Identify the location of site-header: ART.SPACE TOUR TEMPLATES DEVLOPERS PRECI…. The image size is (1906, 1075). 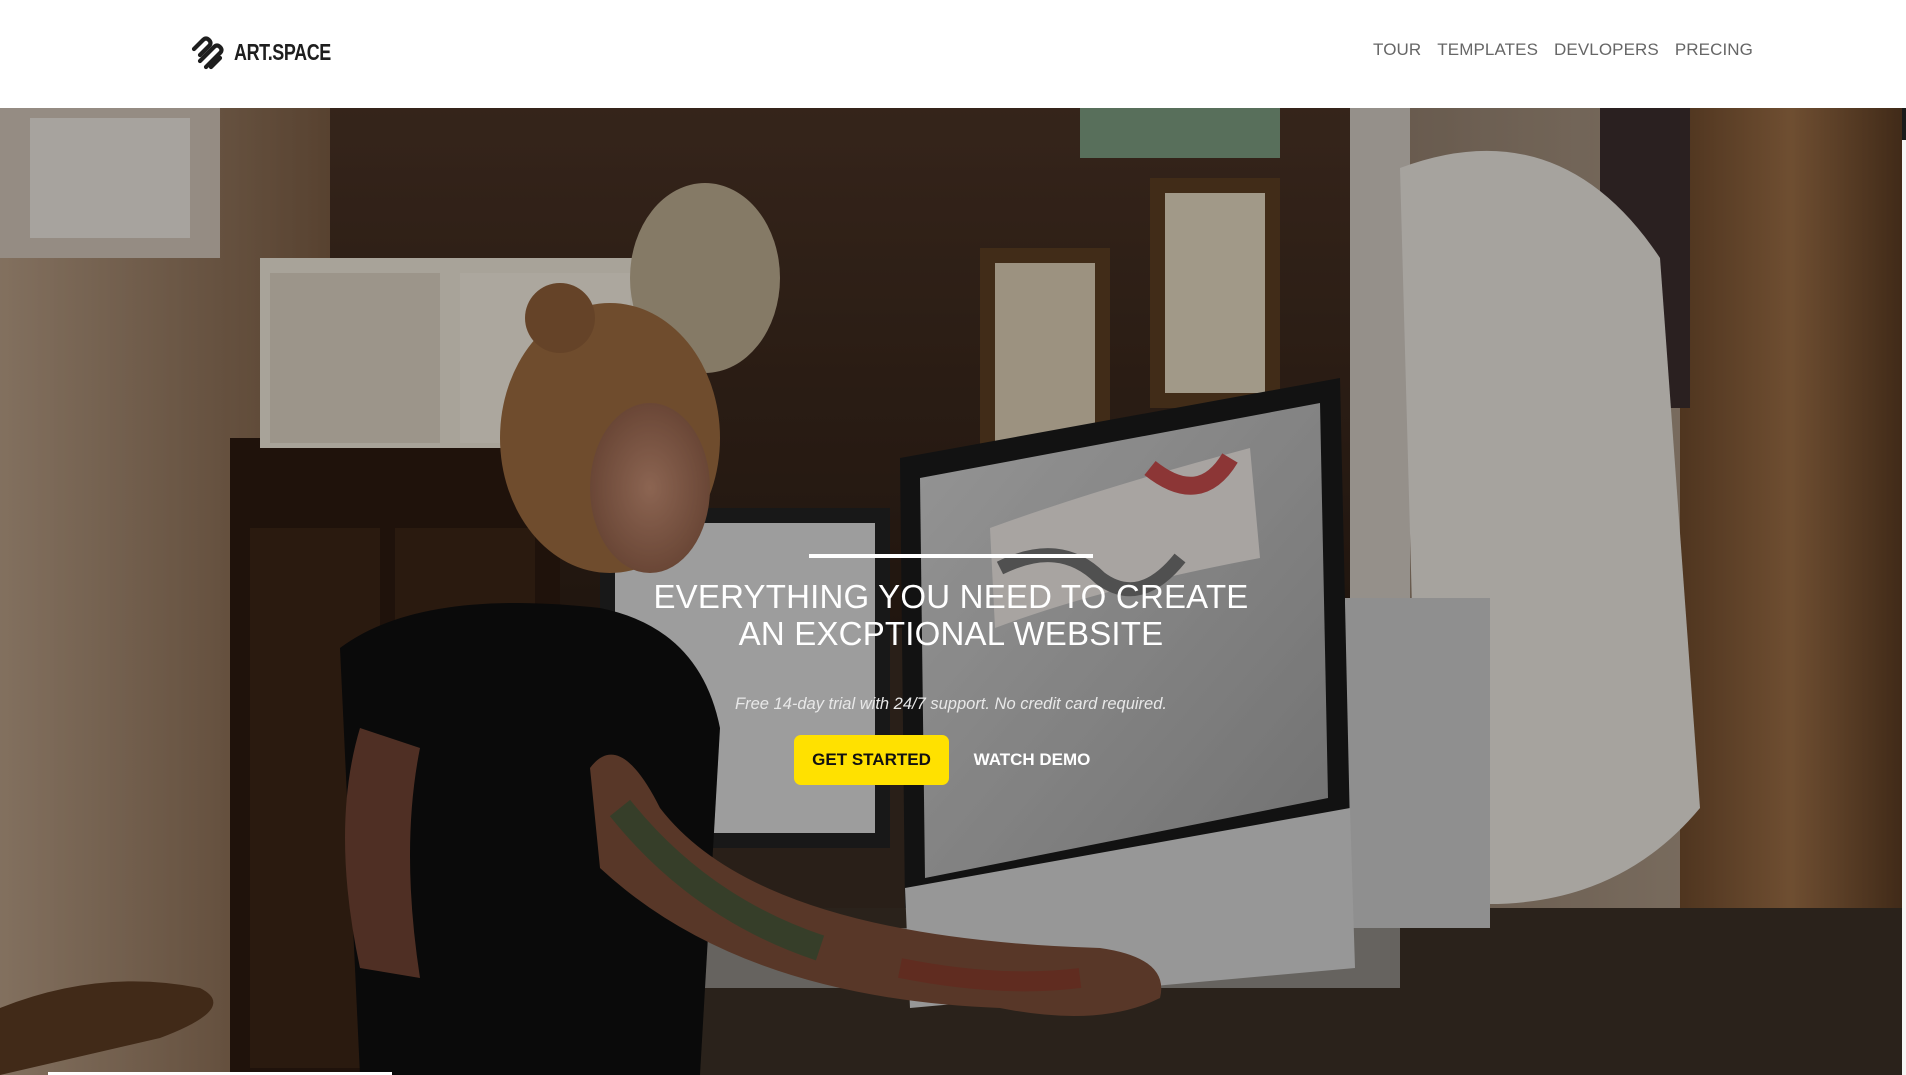
(953, 54).